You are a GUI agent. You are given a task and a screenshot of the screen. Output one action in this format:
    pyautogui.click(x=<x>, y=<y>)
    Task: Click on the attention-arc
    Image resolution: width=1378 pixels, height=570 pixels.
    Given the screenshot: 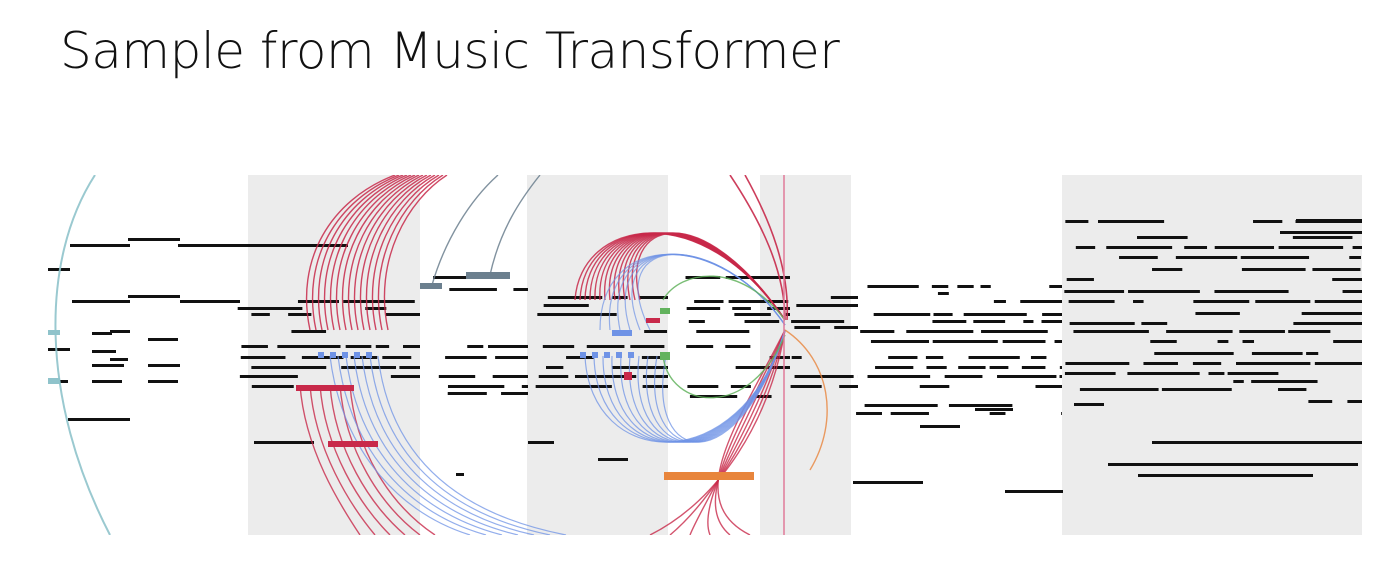 What is the action you would take?
    pyautogui.click(x=82, y=355)
    